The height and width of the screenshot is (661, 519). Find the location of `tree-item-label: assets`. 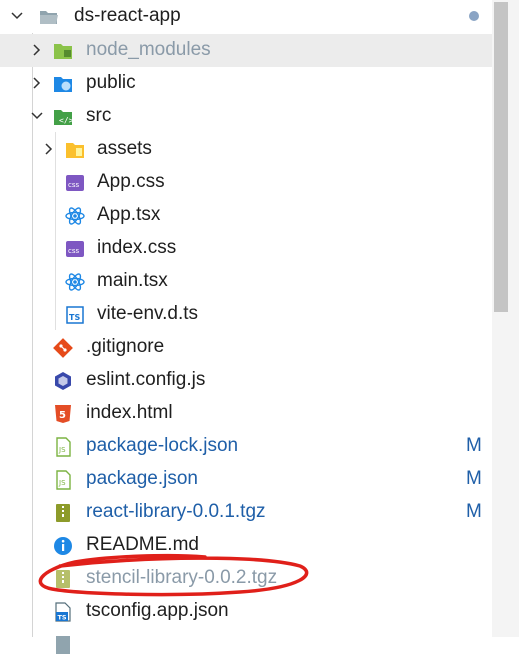

tree-item-label: assets is located at coordinates (124, 148).